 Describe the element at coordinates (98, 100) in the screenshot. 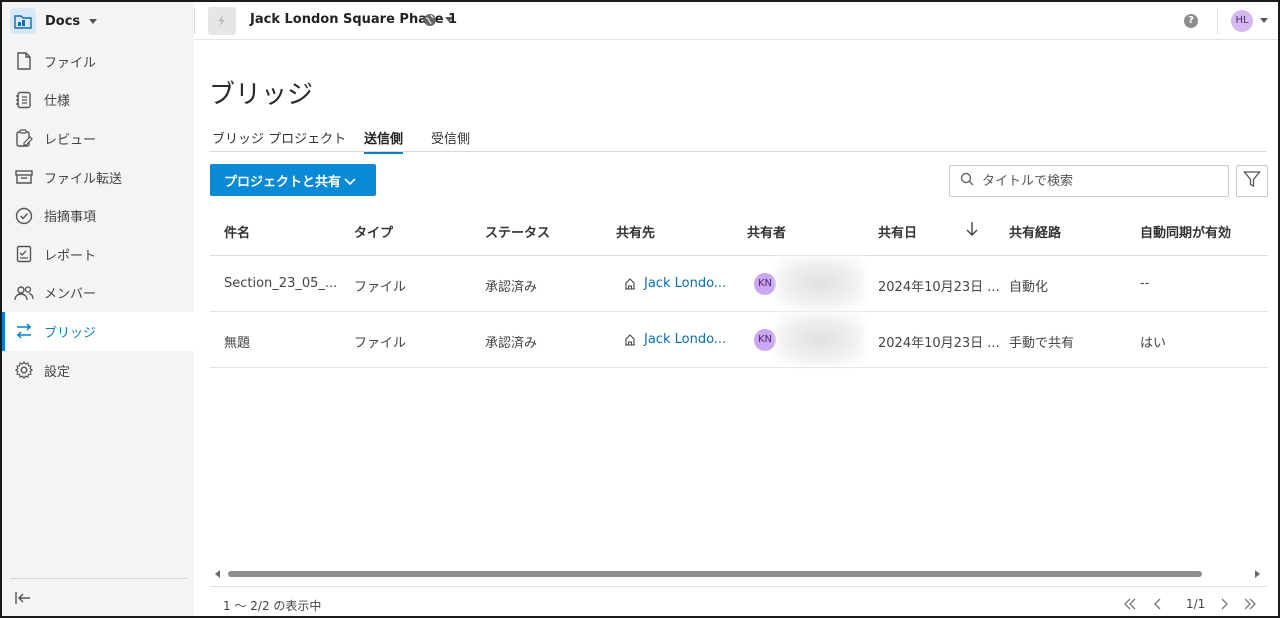

I see `sidebar-item-specs: 仕様` at that location.